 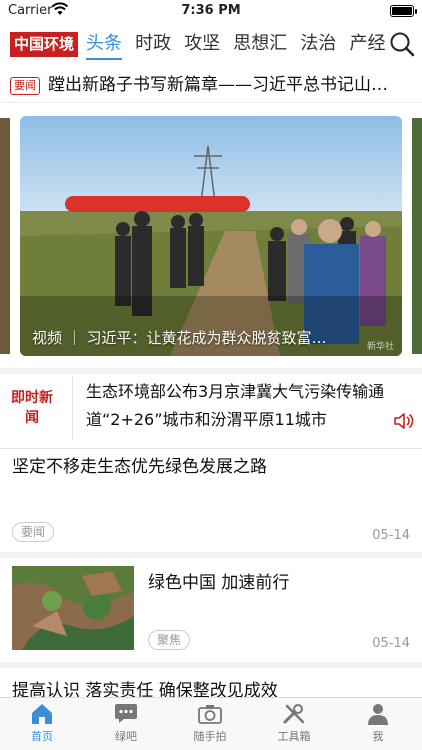 I want to click on article-item: 绿色中国 加速前行 聚焦 05-14, so click(x=211, y=613).